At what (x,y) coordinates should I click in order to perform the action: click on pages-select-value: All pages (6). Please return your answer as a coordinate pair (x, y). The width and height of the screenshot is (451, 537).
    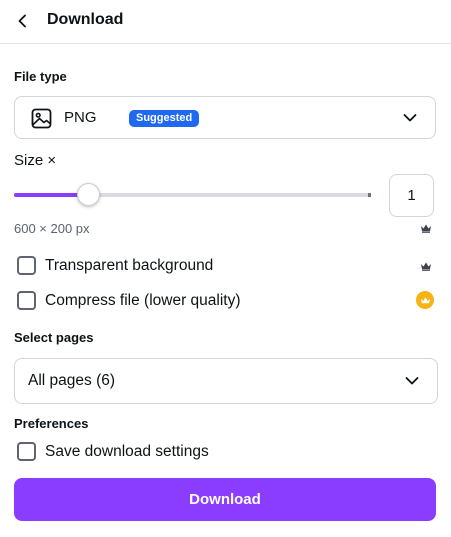
    Looking at the image, I should click on (72, 380).